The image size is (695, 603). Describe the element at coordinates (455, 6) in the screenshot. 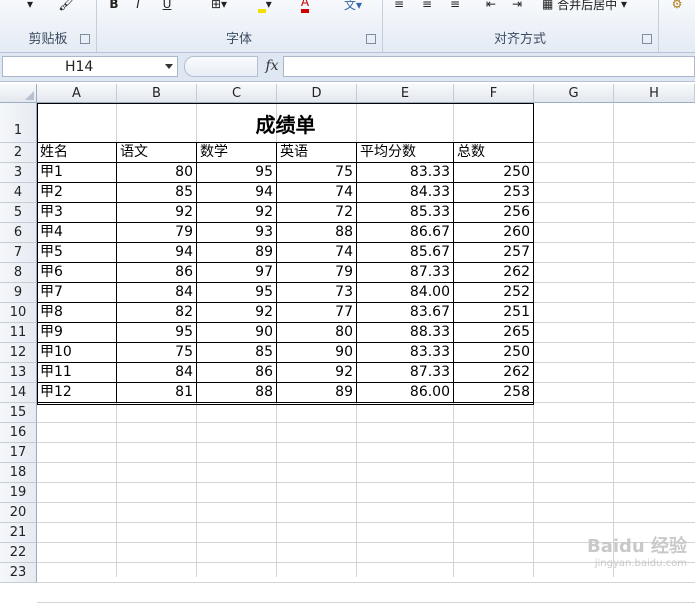

I see `align-right-icon: ≡` at that location.